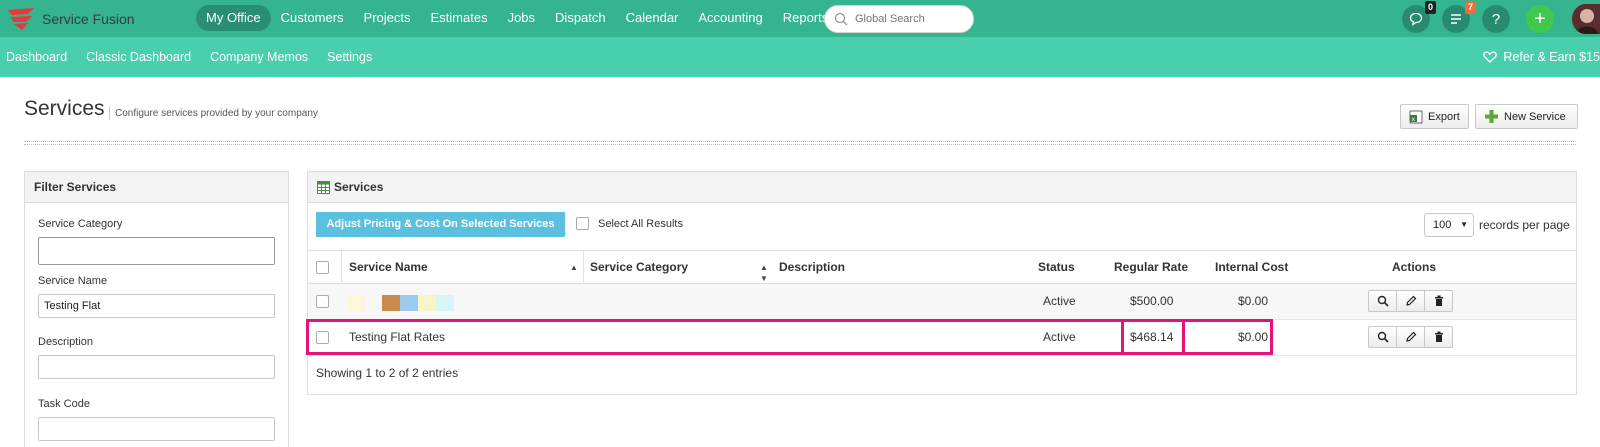 This screenshot has width=1600, height=447. Describe the element at coordinates (322, 301) in the screenshot. I see `row-select-checkbox` at that location.